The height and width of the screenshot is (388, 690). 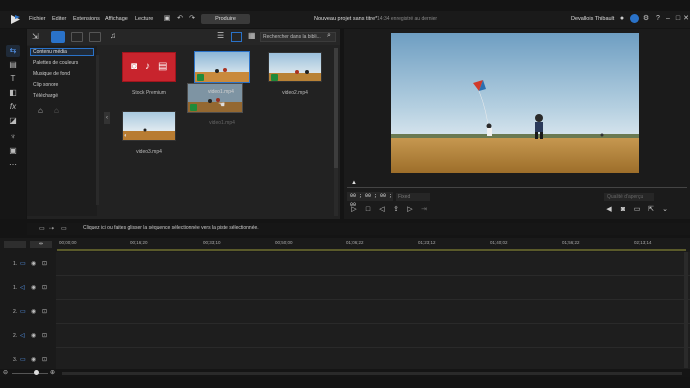 What do you see at coordinates (13, 151) in the screenshot?
I see `subtitle-room-icon: ▣` at bounding box center [13, 151].